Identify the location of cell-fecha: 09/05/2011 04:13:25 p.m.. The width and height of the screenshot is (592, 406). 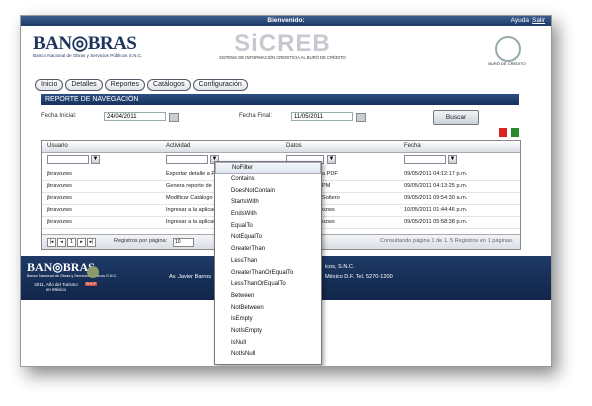
(436, 186).